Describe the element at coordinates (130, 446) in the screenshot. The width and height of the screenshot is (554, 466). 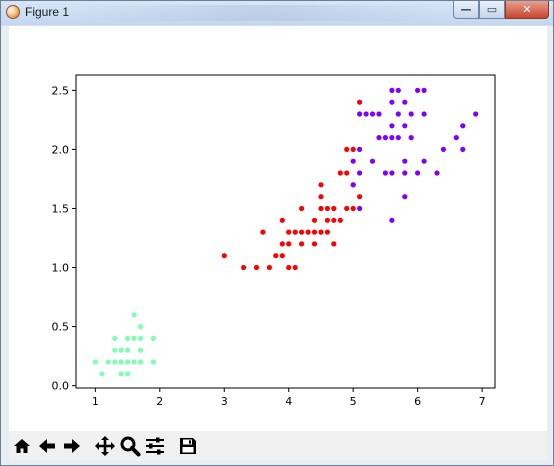
I see `zoom-button` at that location.